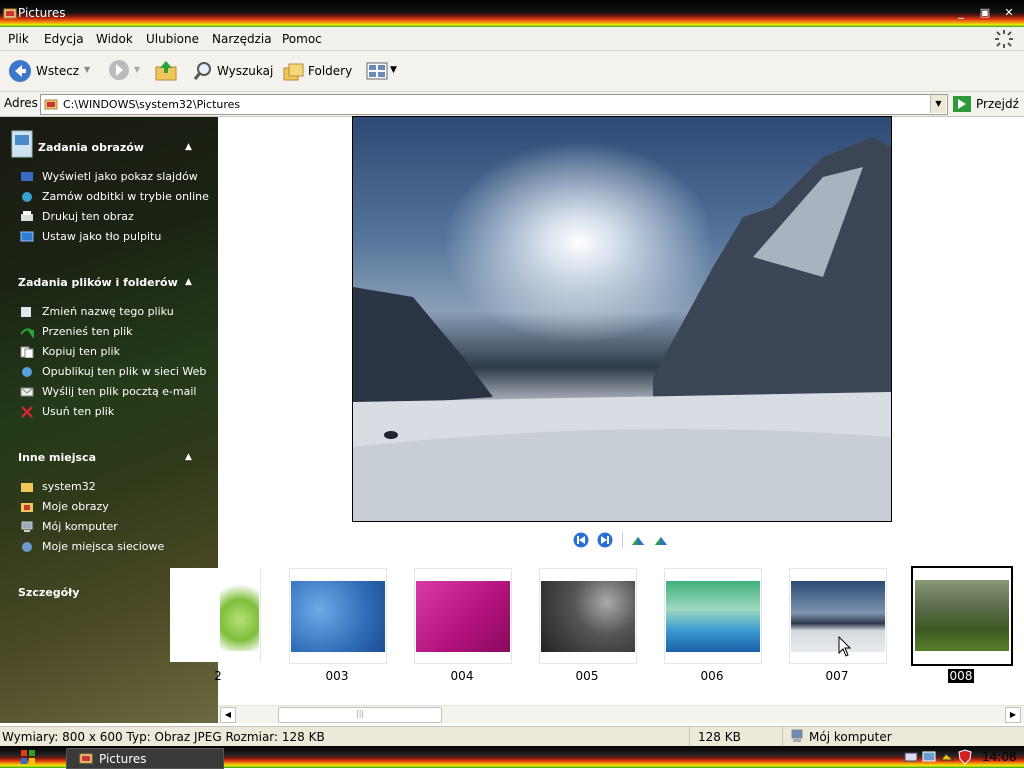 The image size is (1024, 769). I want to click on menu-help: Pomoc, so click(302, 39).